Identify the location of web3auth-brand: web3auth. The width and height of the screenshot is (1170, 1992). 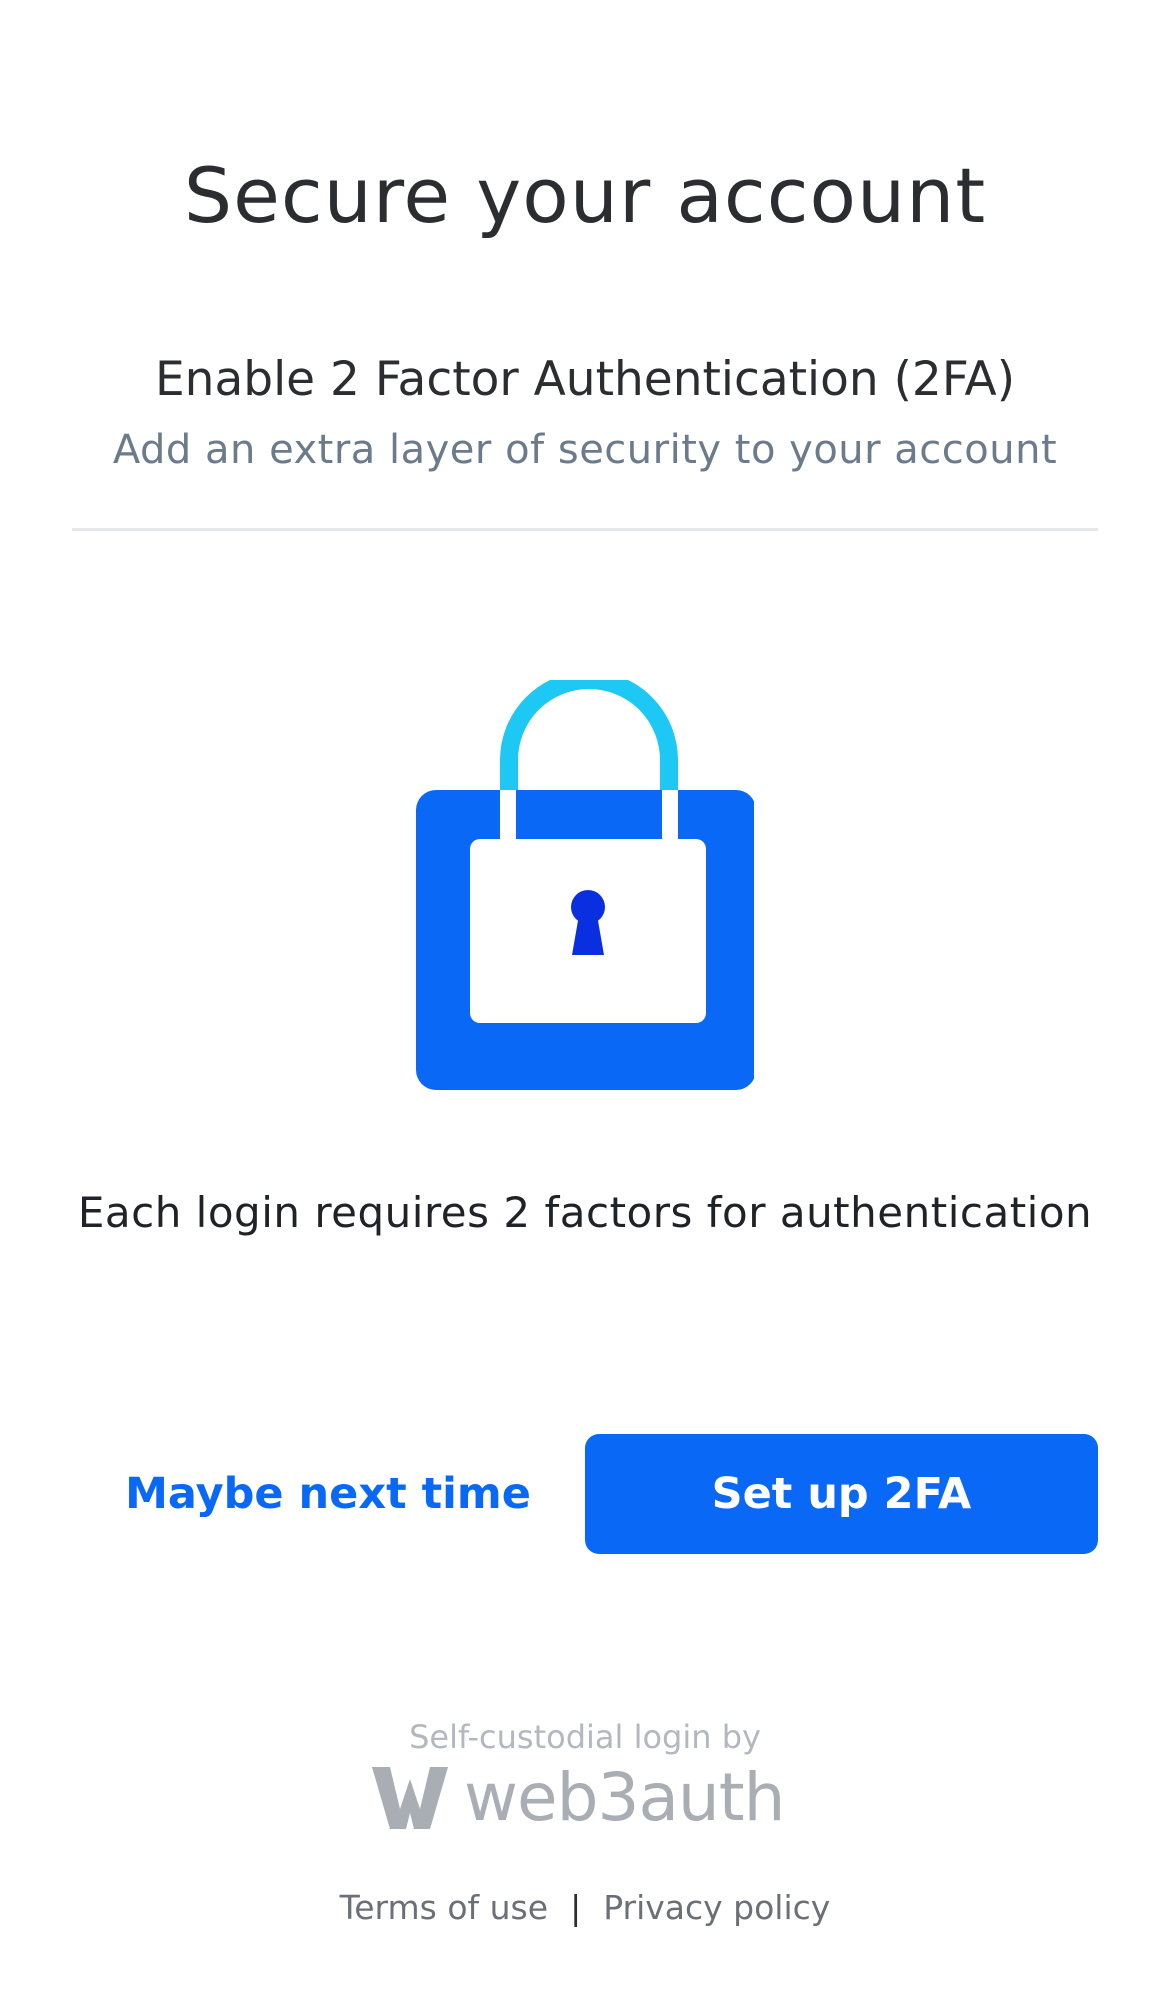
(585, 1798).